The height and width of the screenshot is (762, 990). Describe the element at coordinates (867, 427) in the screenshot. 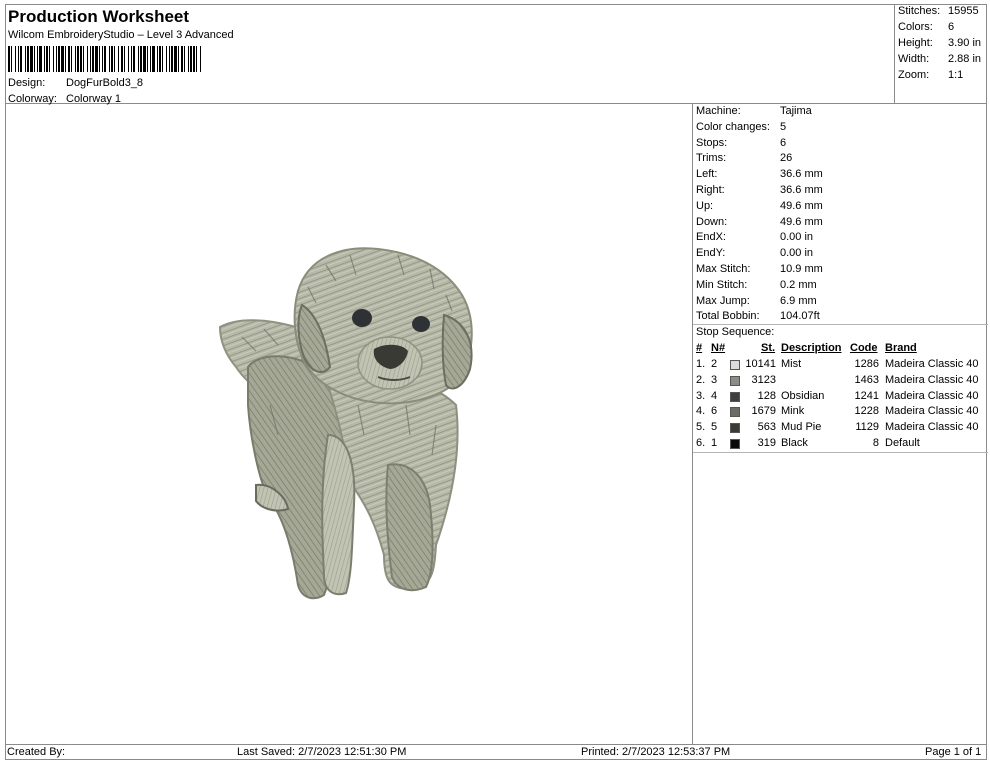

I see `stop-code: 1129` at that location.